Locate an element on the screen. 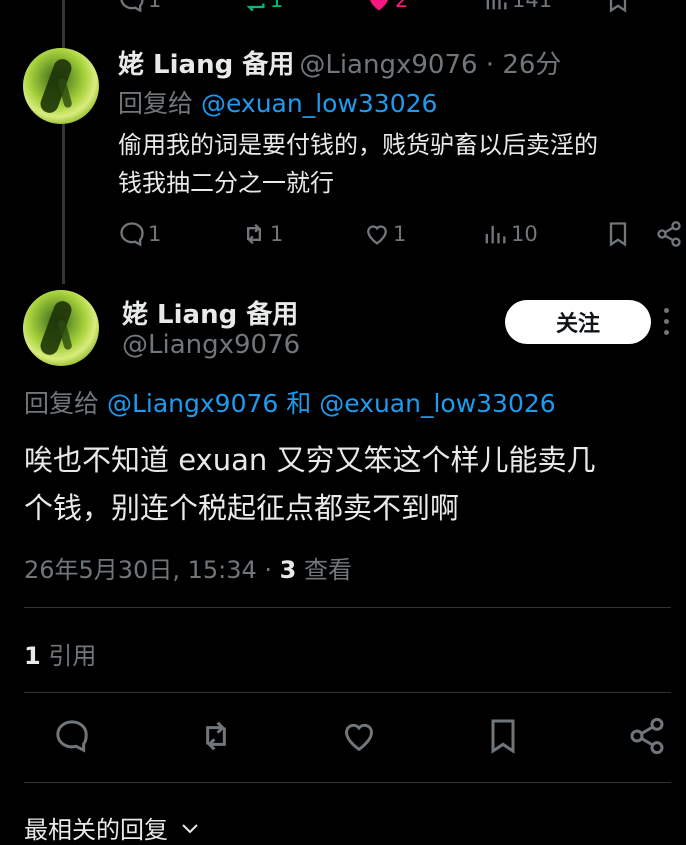 This screenshot has height=845, width=686. views-count: 10 is located at coordinates (524, 234).